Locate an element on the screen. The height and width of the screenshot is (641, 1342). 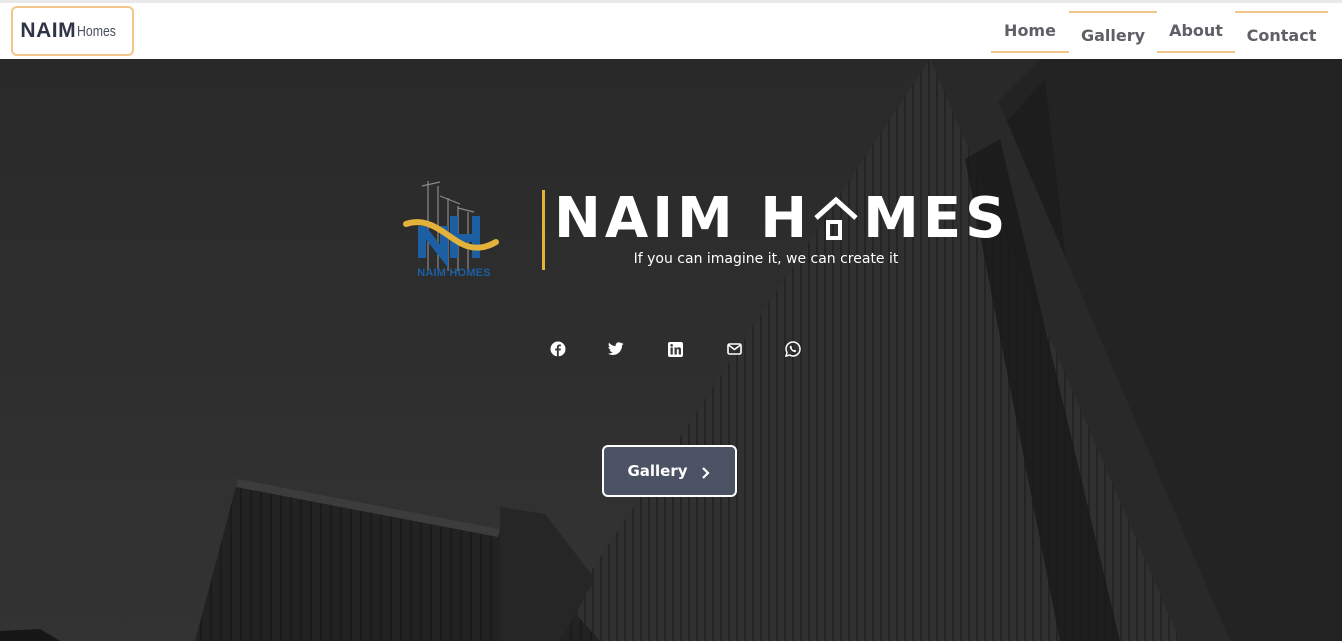
house-icon is located at coordinates (836, 219).